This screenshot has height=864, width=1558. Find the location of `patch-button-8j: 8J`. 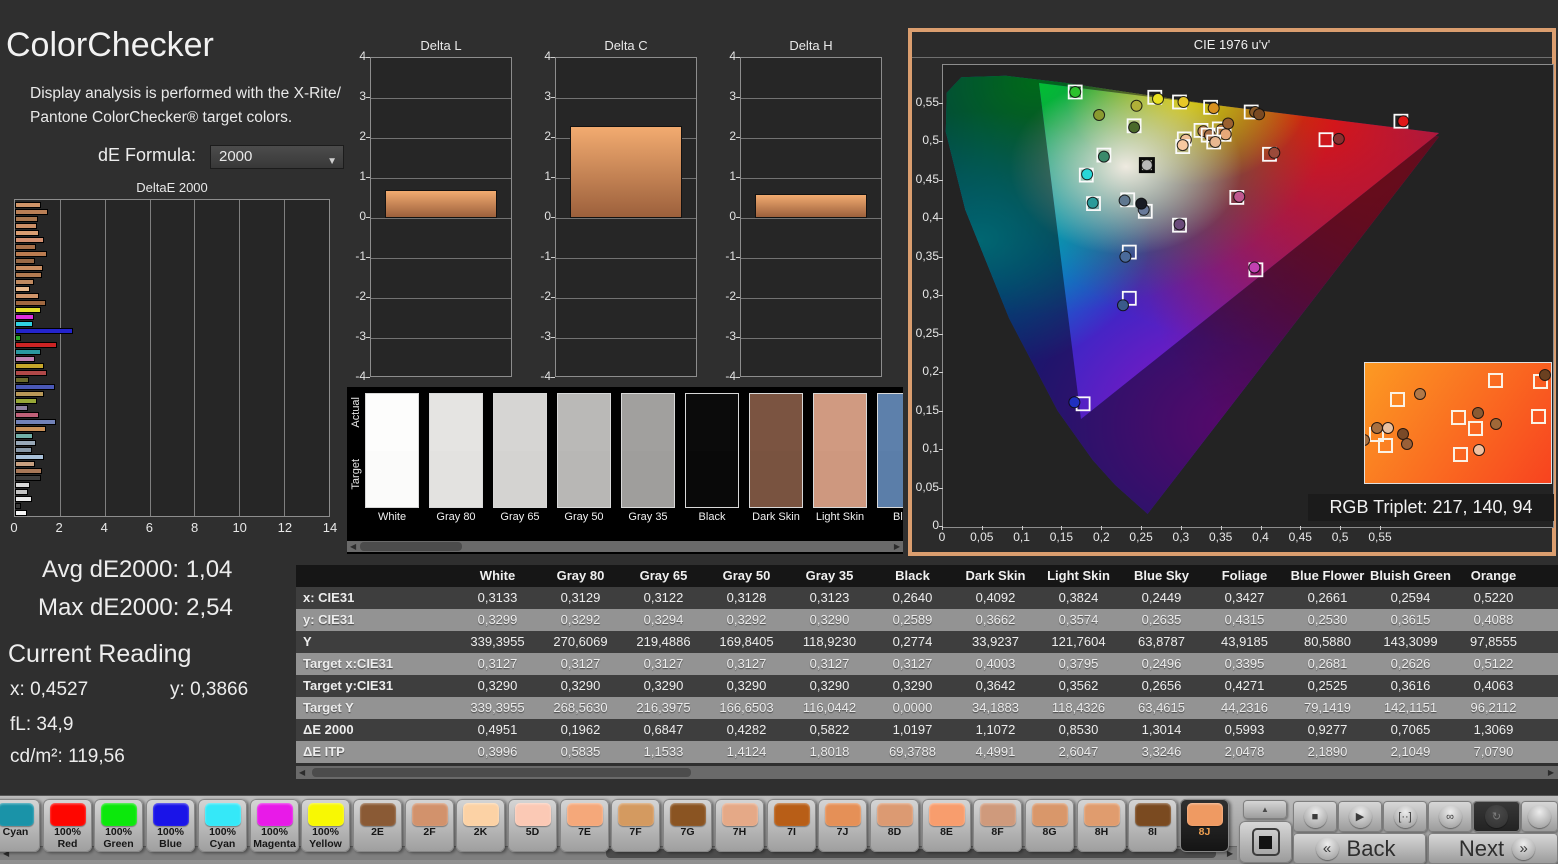

patch-button-8j: 8J is located at coordinates (1204, 825).